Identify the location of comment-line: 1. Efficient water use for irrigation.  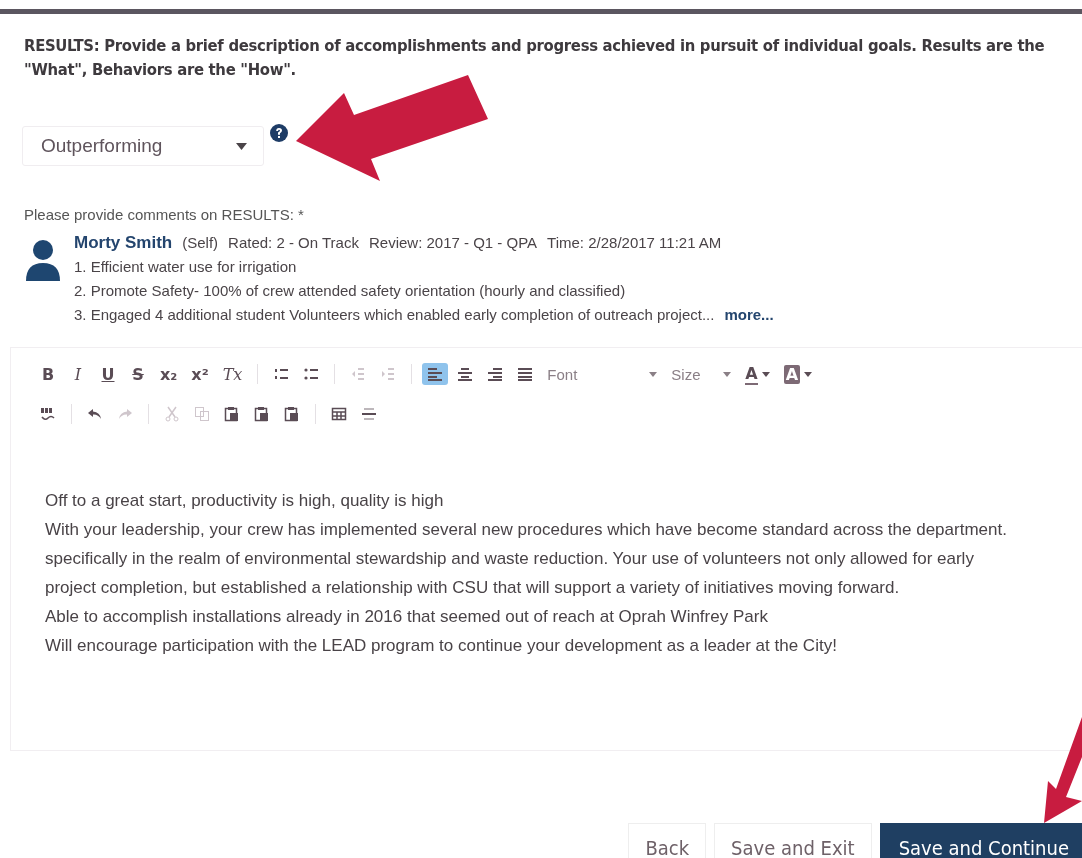
(185, 266).